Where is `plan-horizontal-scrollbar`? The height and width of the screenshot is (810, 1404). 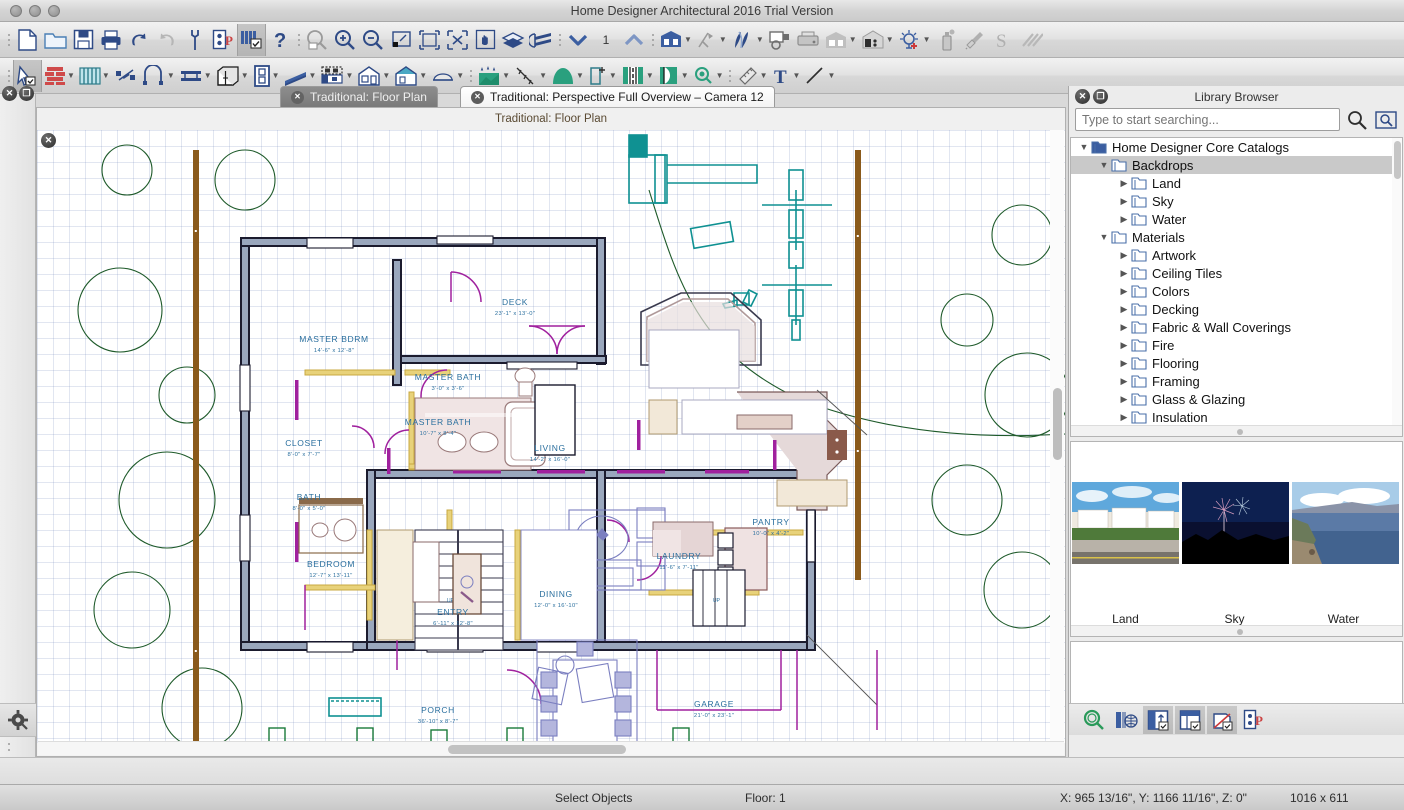 plan-horizontal-scrollbar is located at coordinates (551, 748).